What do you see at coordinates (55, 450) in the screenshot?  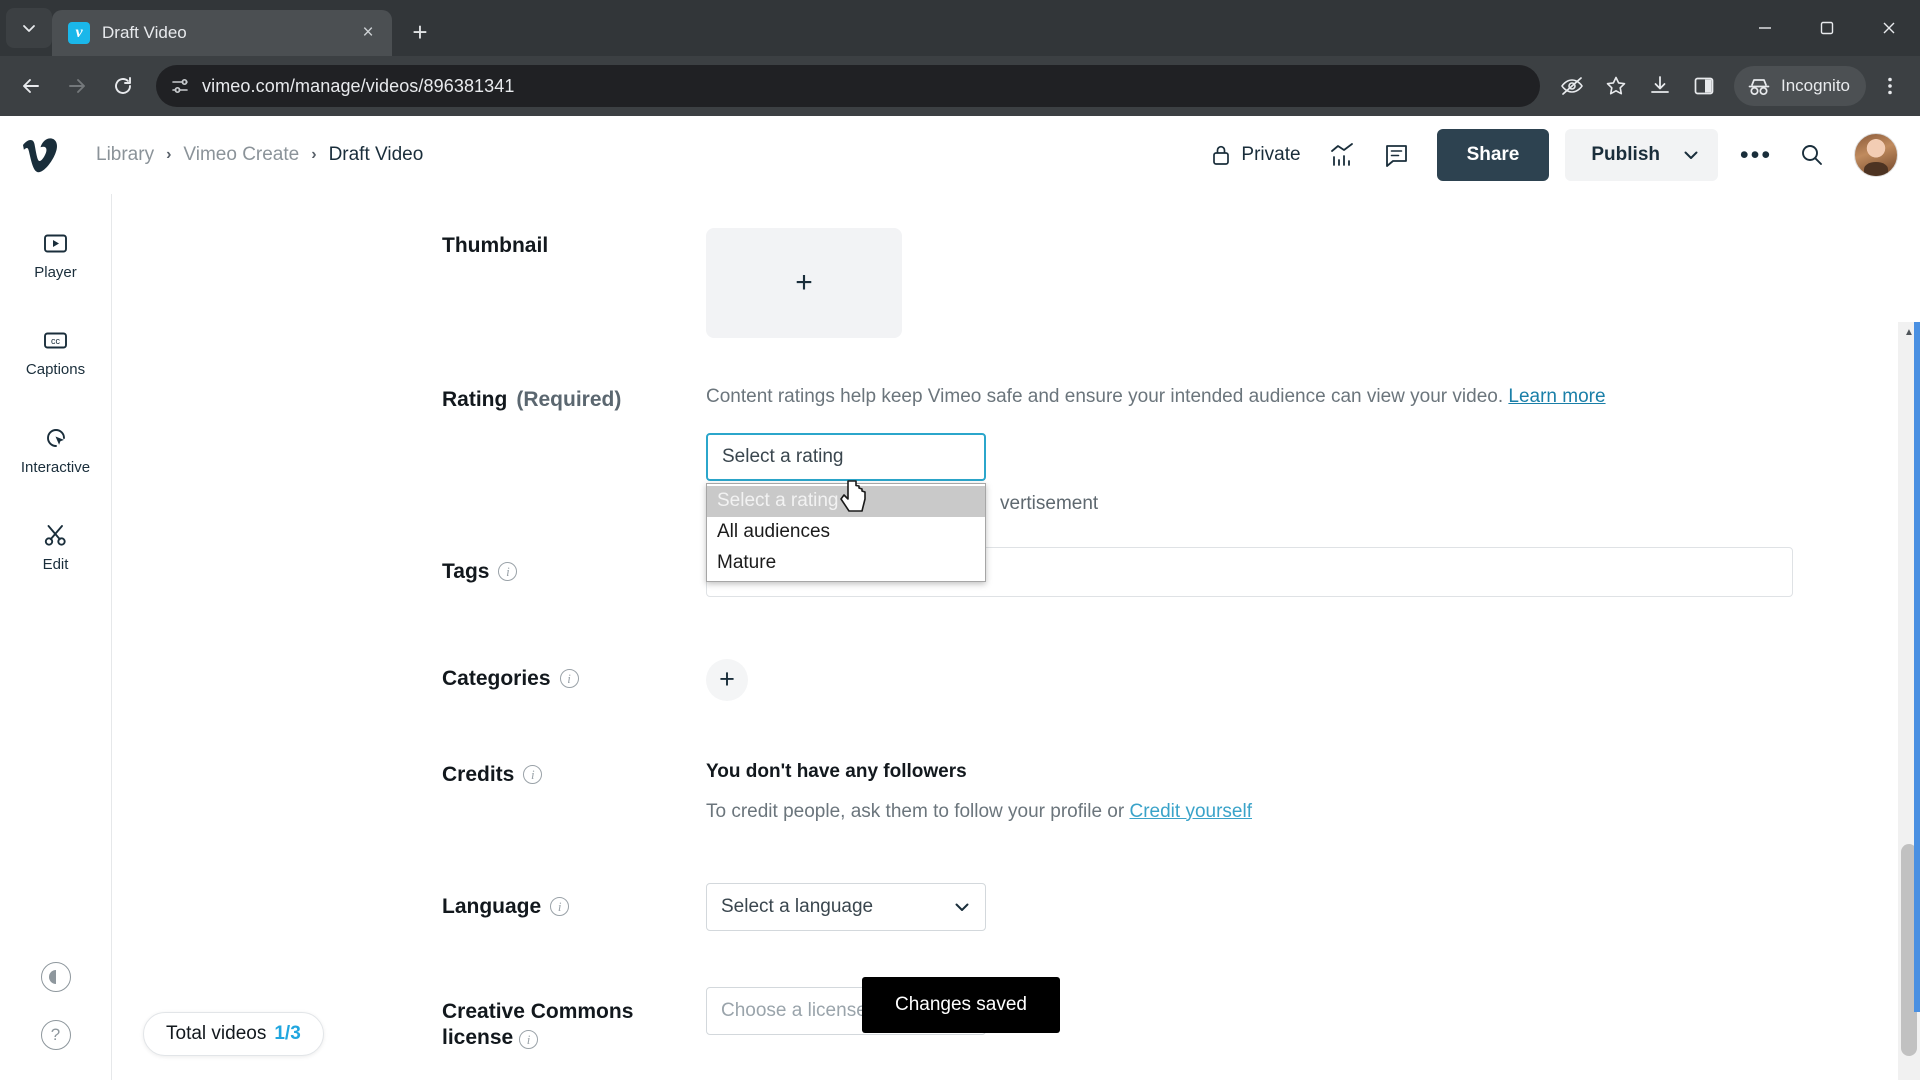 I see `sidebar-item-interactive: Interactive` at bounding box center [55, 450].